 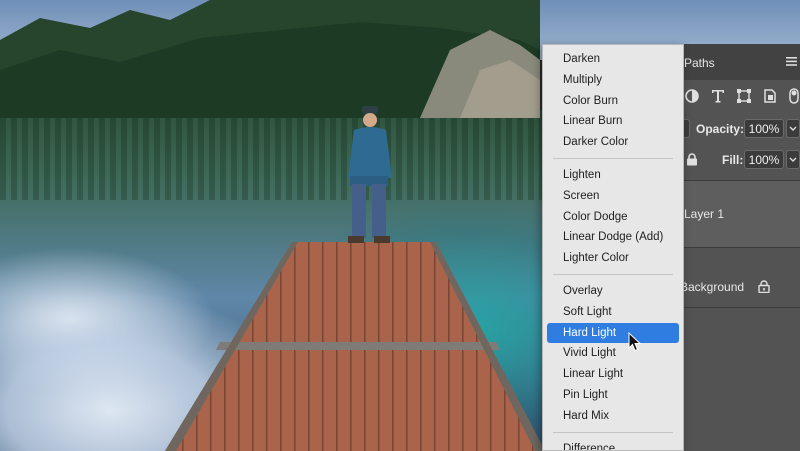 What do you see at coordinates (613, 291) in the screenshot?
I see `blend-mode-overlay: Overlay` at bounding box center [613, 291].